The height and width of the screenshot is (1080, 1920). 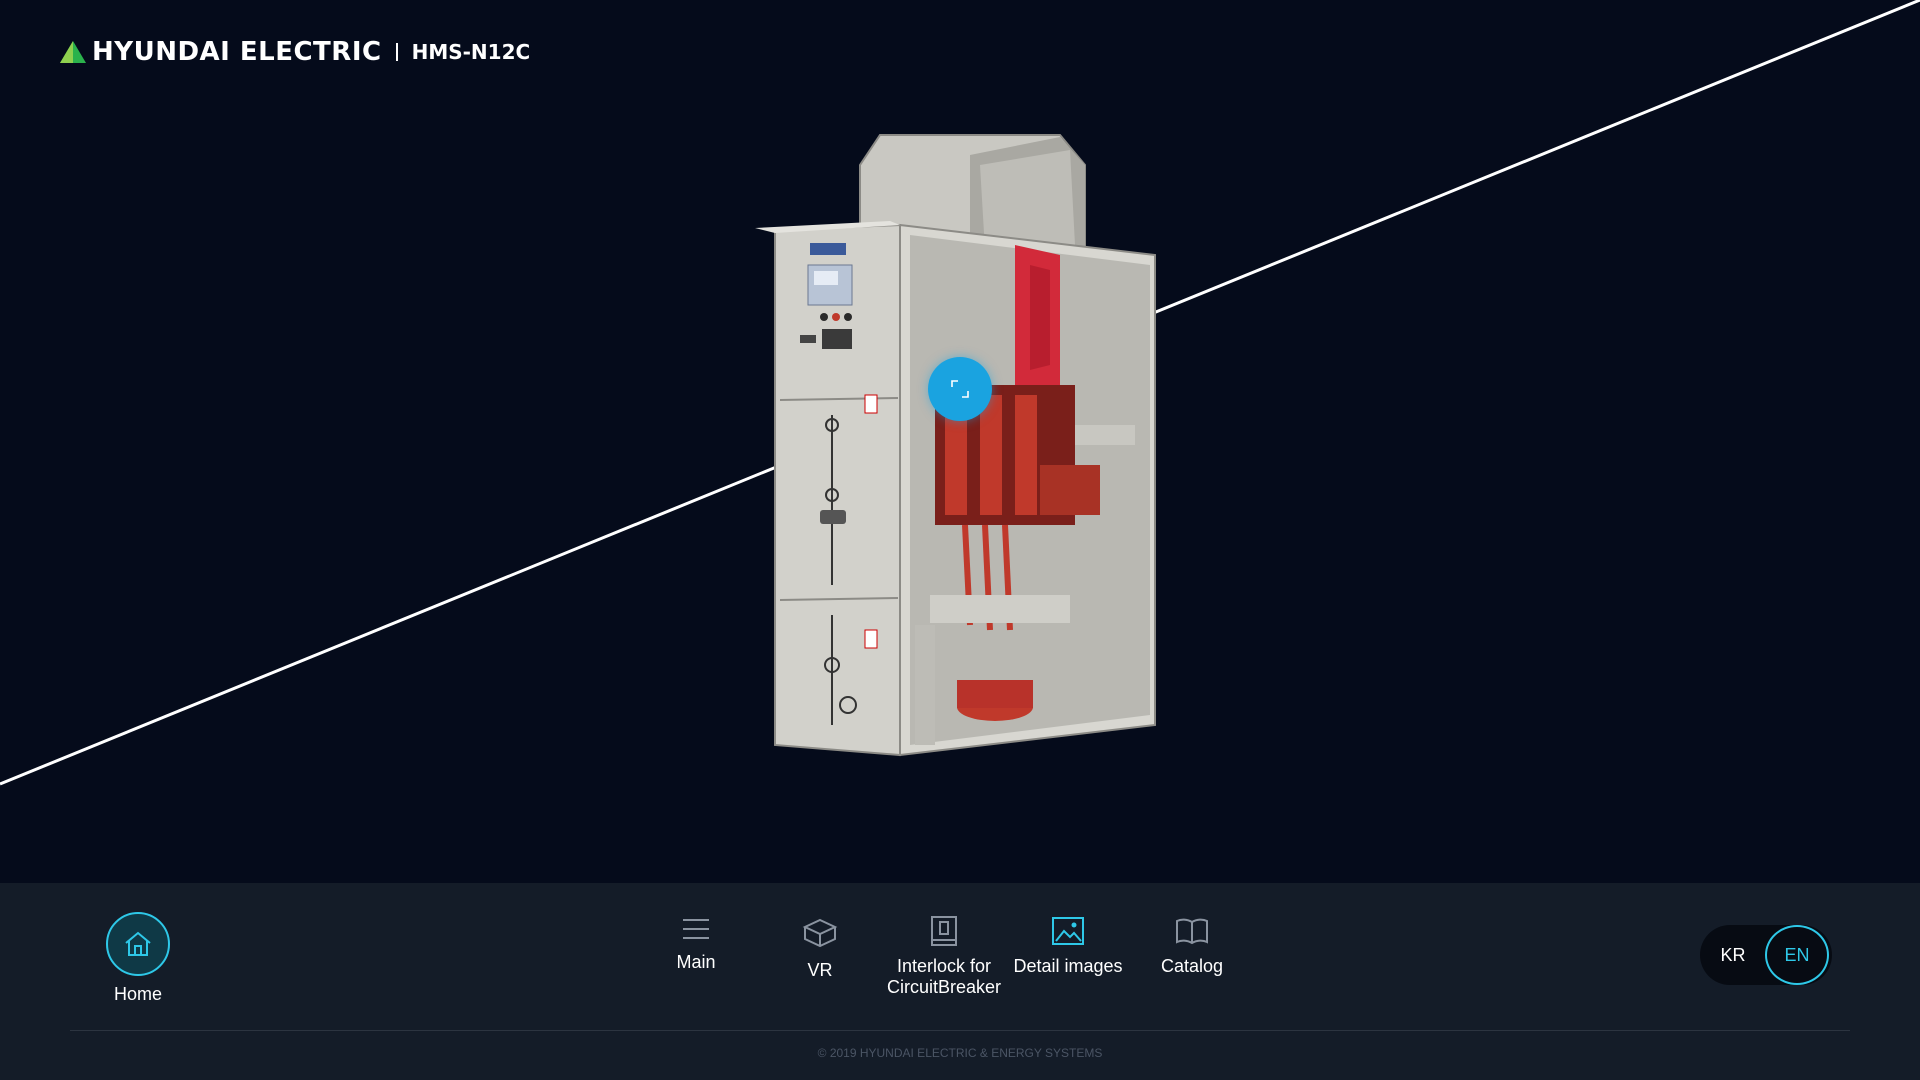 I want to click on book-icon, so click(x=1192, y=931).